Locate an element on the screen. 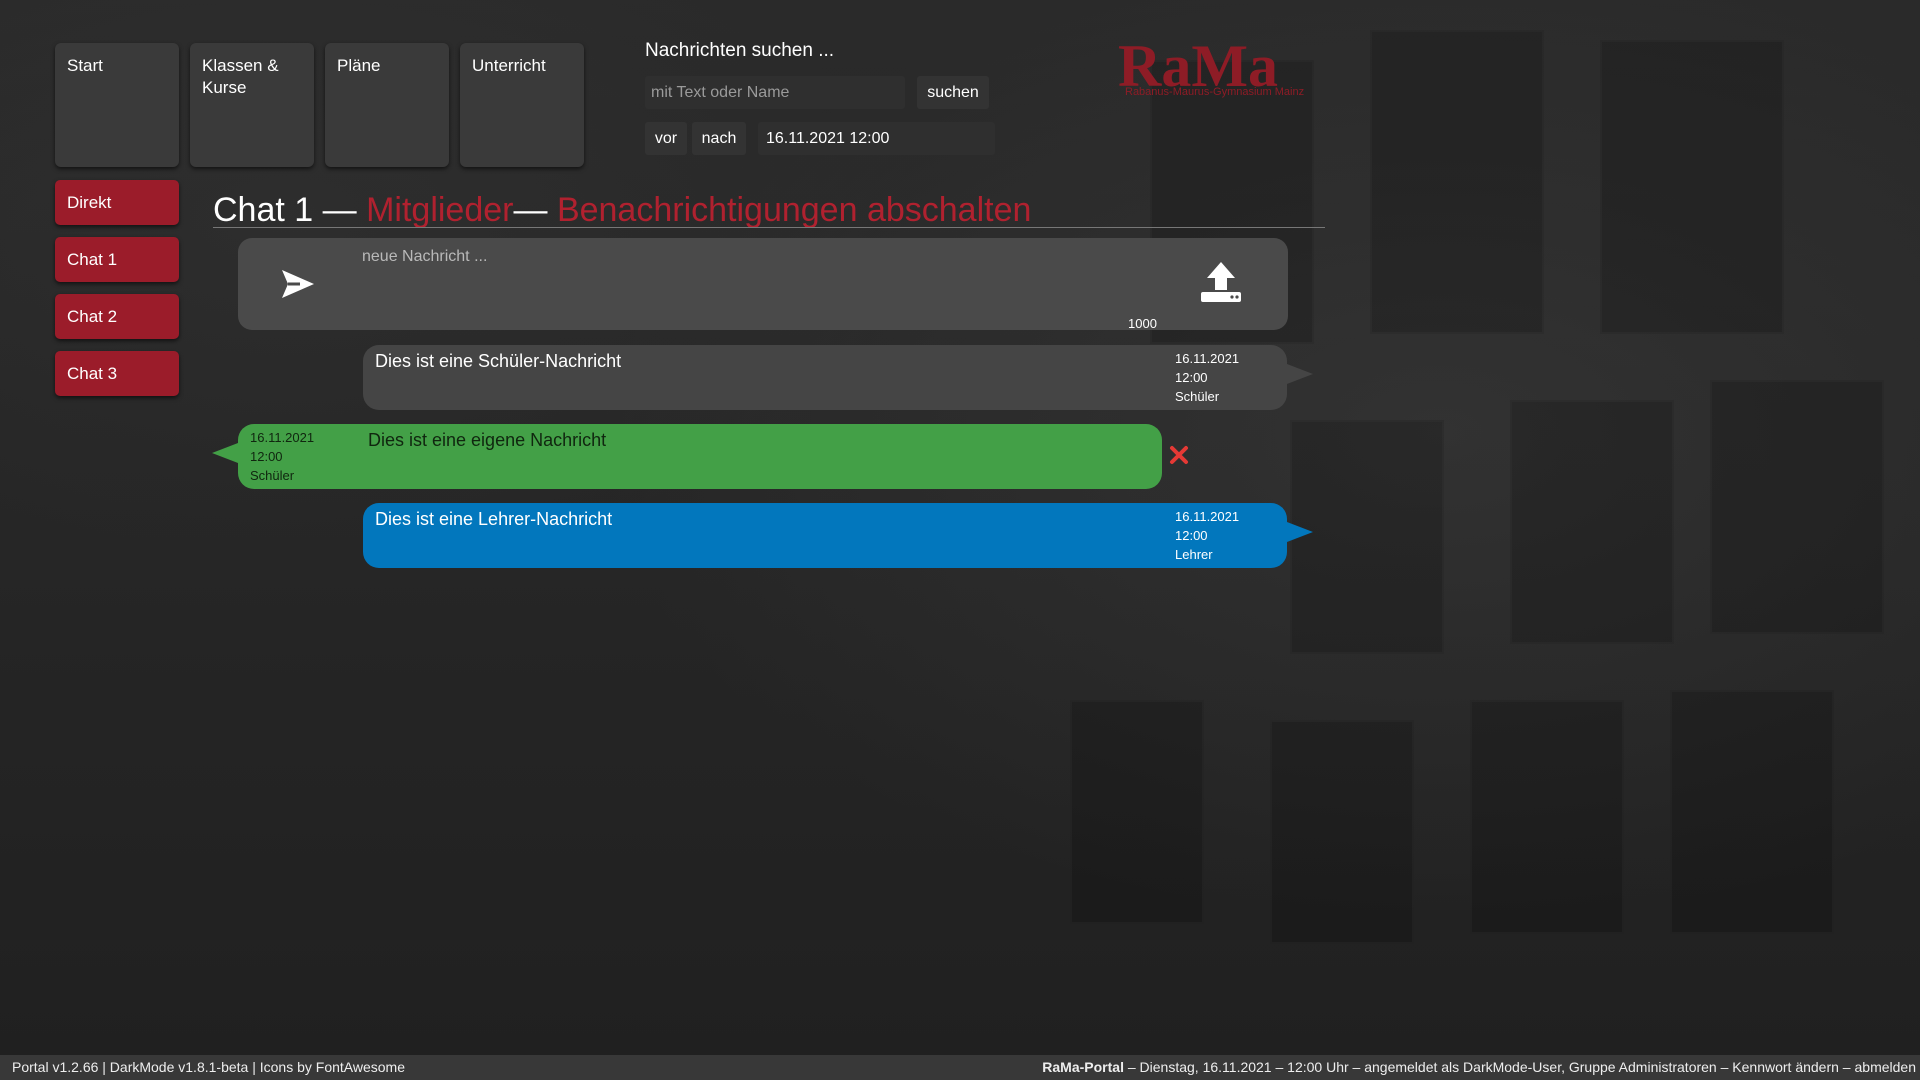 Image resolution: width=1920 pixels, height=1080 pixels. nav-tile-label: Klassen & Kurse is located at coordinates (240, 76).